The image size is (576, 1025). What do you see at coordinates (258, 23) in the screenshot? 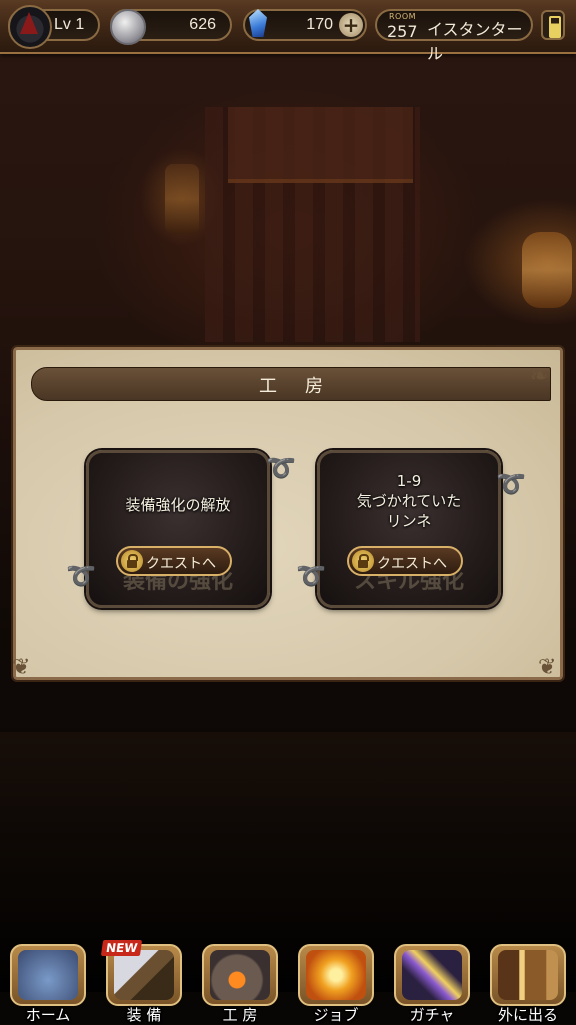
I see `blue-gem-icon` at bounding box center [258, 23].